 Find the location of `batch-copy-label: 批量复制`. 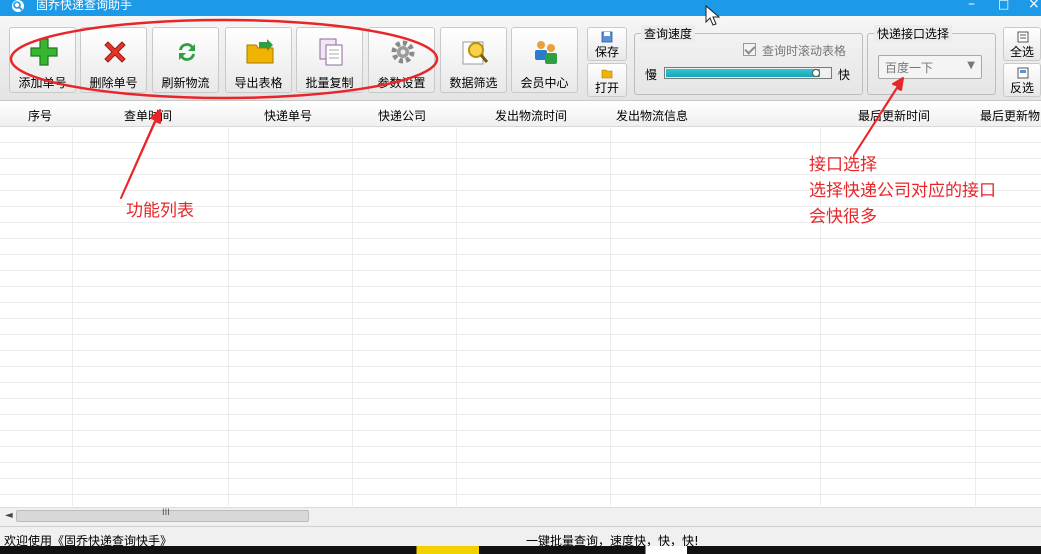

batch-copy-label: 批量复制 is located at coordinates (329, 83).